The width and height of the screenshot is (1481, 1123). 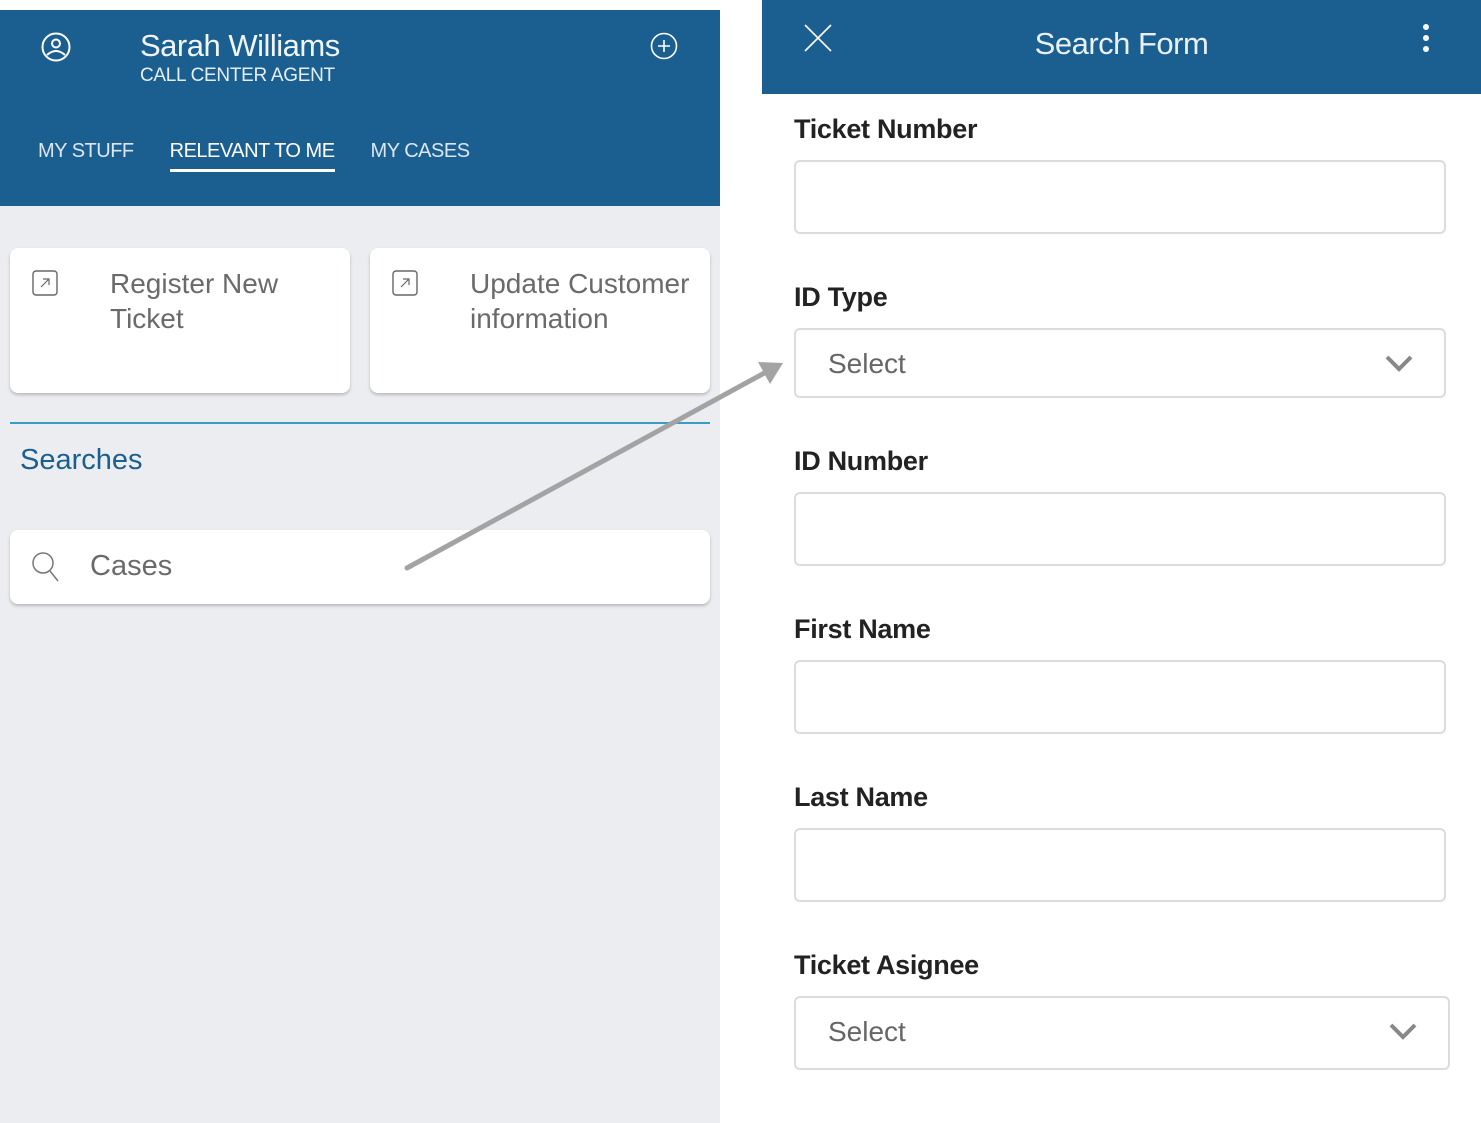 I want to click on tab-relevant-to-me: RELEVANT TO ME, so click(x=252, y=156).